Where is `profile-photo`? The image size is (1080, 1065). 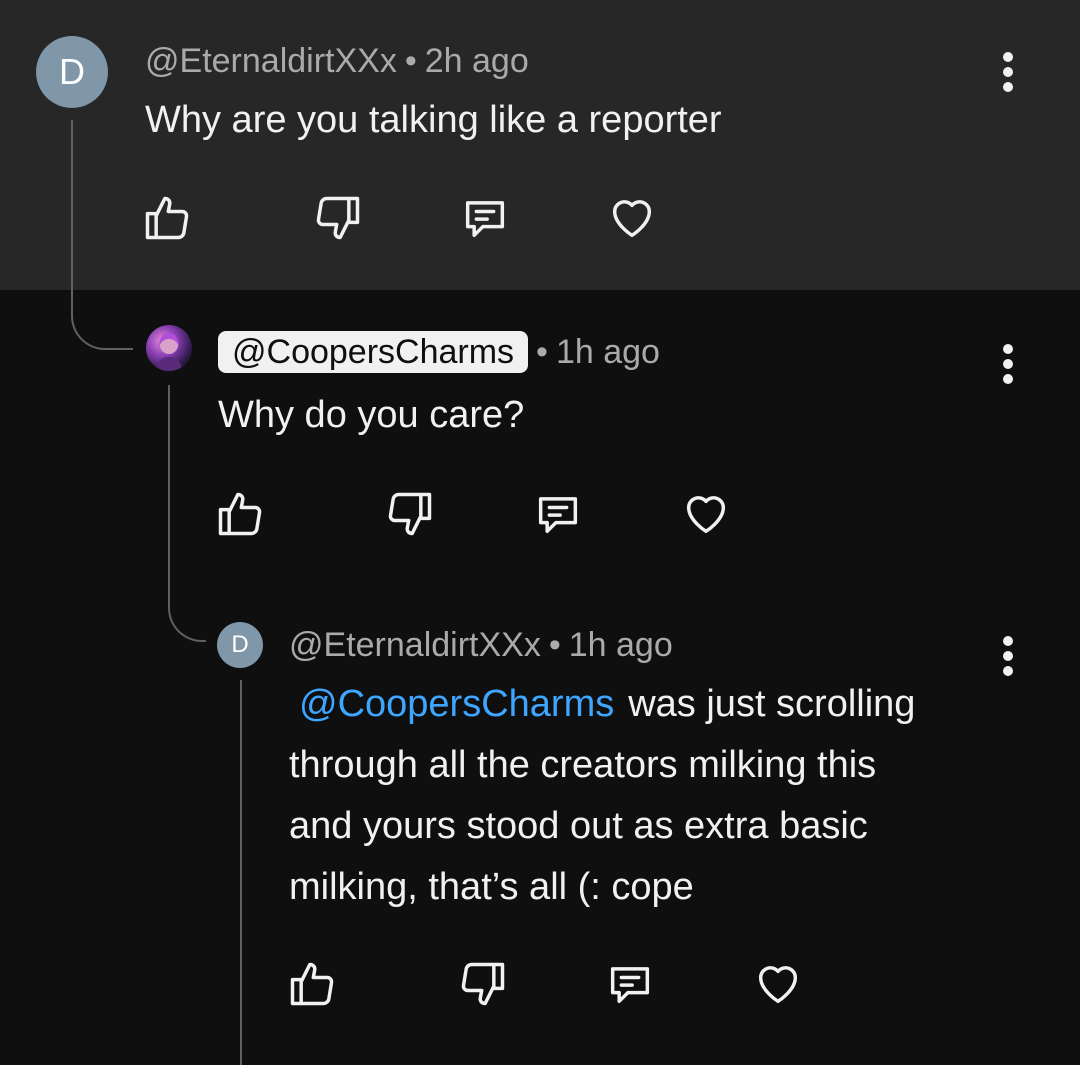
profile-photo is located at coordinates (169, 352).